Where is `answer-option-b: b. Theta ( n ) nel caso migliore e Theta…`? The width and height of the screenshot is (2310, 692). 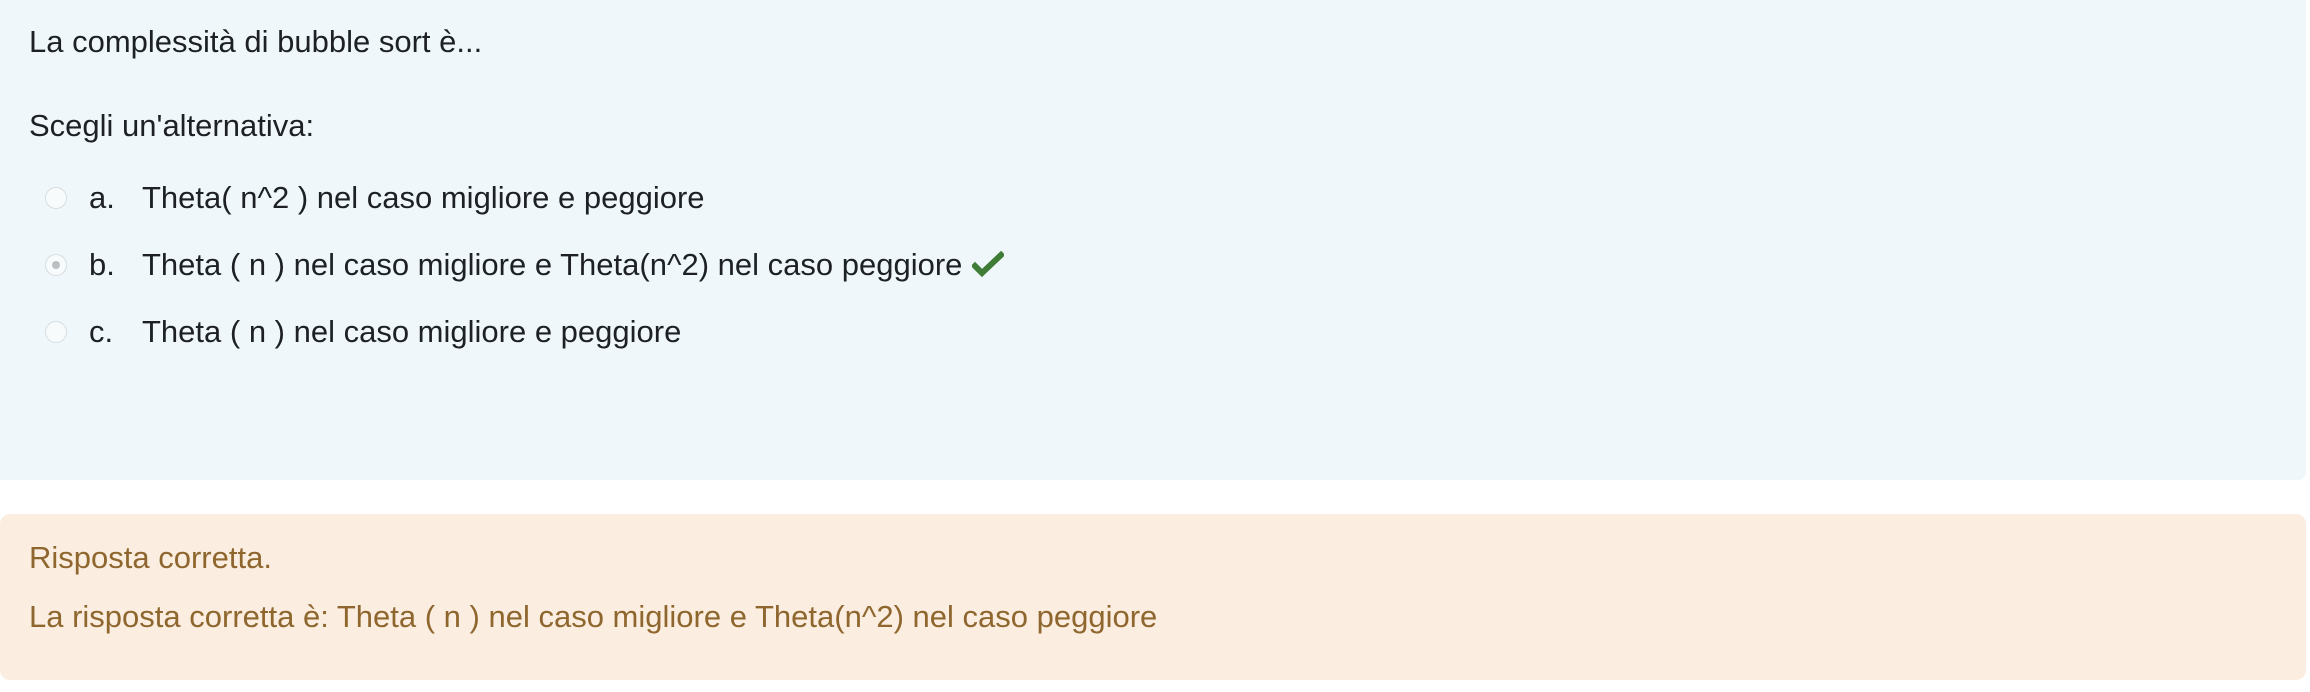 answer-option-b: b. Theta ( n ) nel caso migliore e Theta… is located at coordinates (1167, 264).